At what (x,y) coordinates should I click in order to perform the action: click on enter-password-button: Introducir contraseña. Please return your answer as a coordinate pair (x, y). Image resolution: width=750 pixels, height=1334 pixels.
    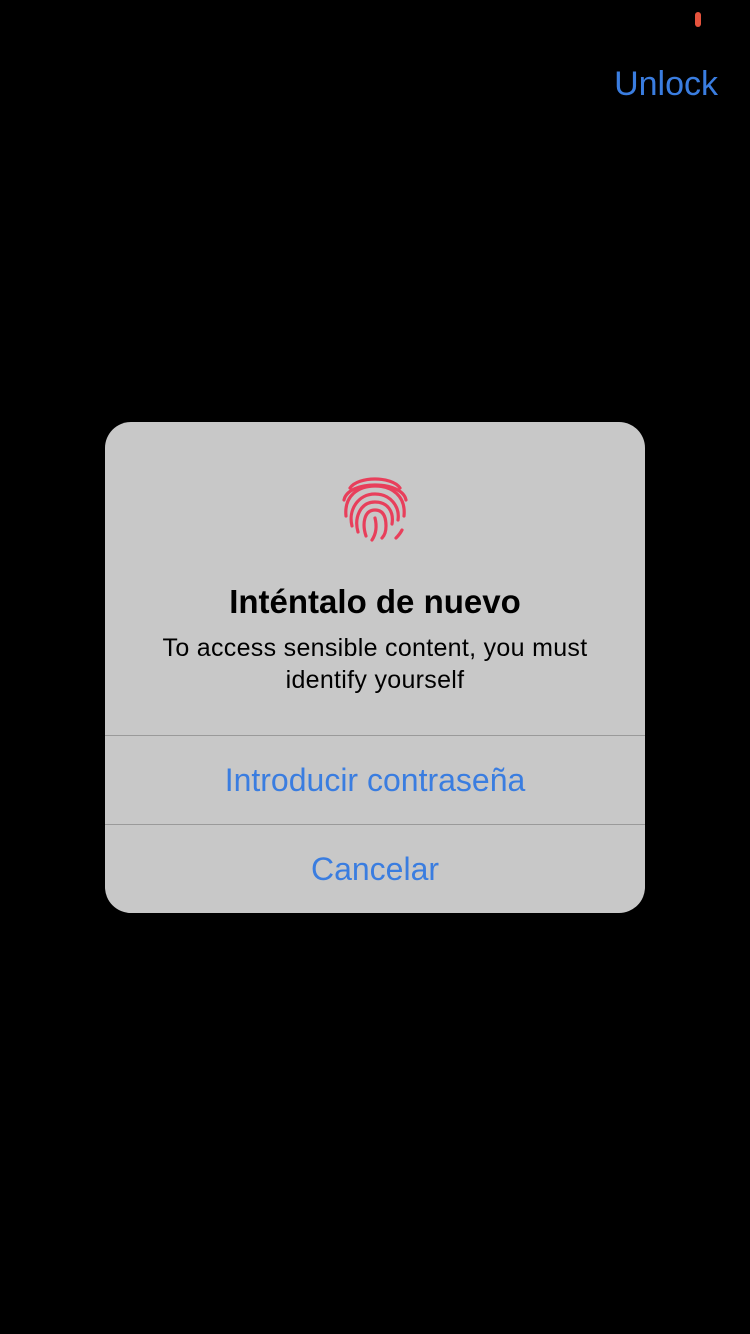
    Looking at the image, I should click on (375, 780).